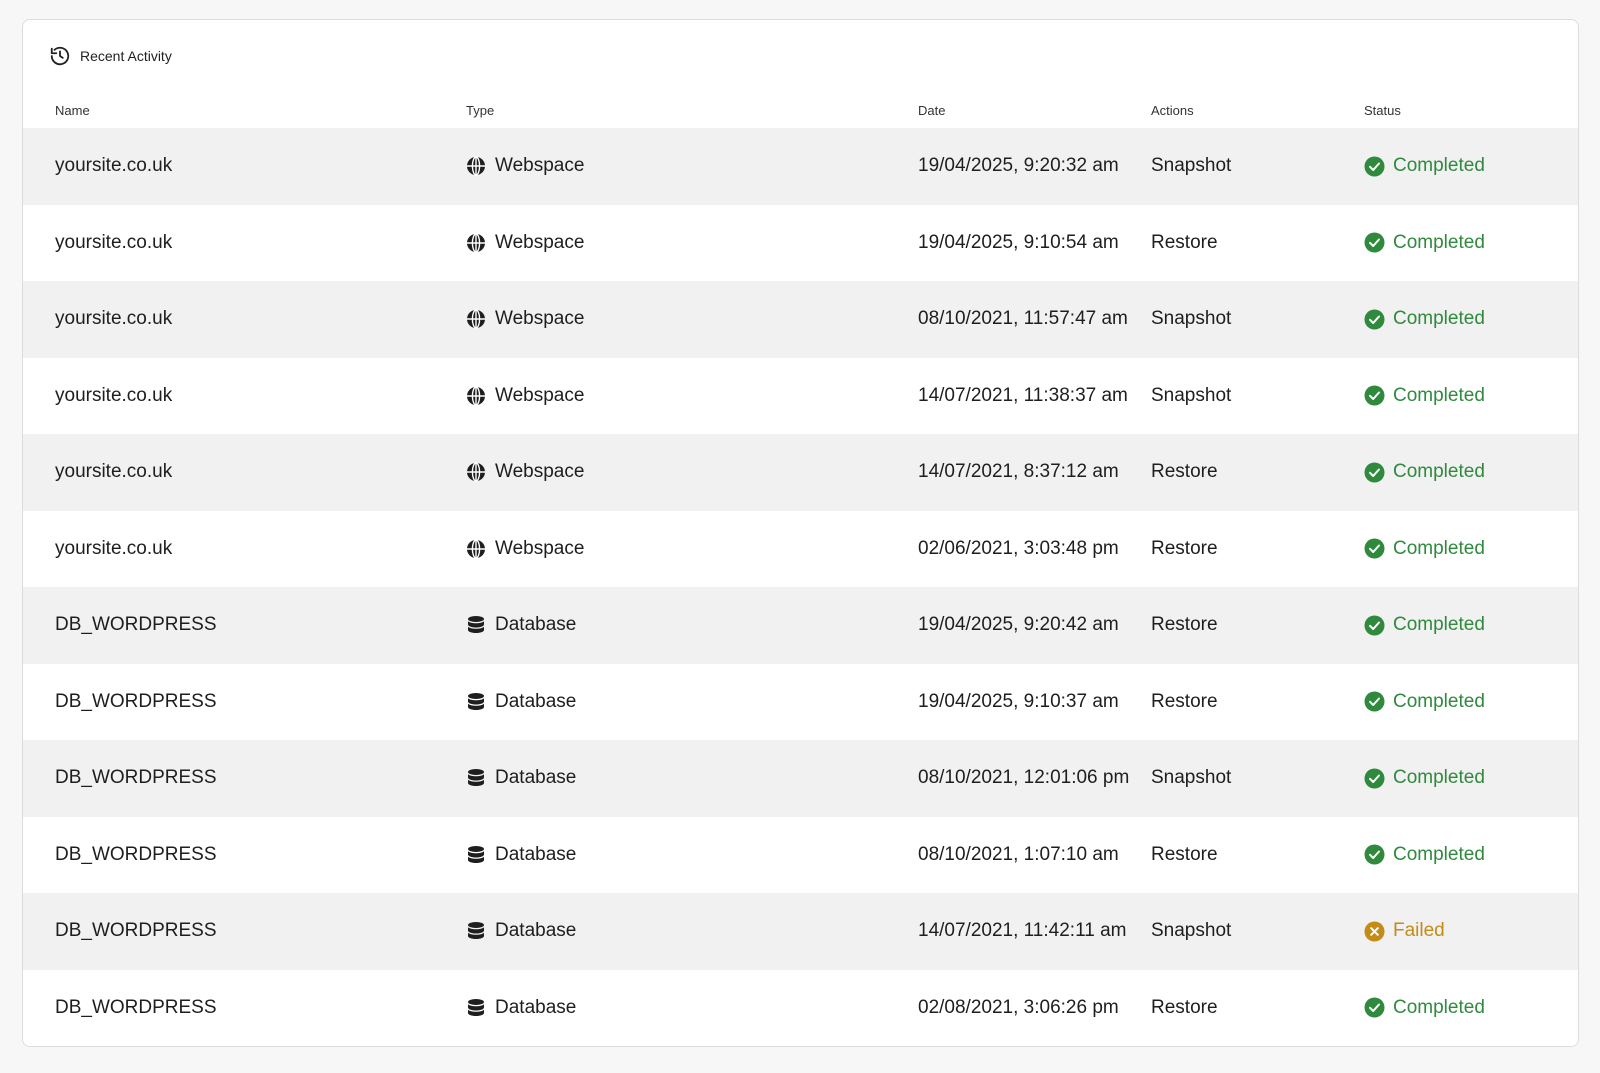 This screenshot has width=1600, height=1073. What do you see at coordinates (1024, 778) in the screenshot?
I see `row-date: 08/10/2021, 12:01:06 pm` at bounding box center [1024, 778].